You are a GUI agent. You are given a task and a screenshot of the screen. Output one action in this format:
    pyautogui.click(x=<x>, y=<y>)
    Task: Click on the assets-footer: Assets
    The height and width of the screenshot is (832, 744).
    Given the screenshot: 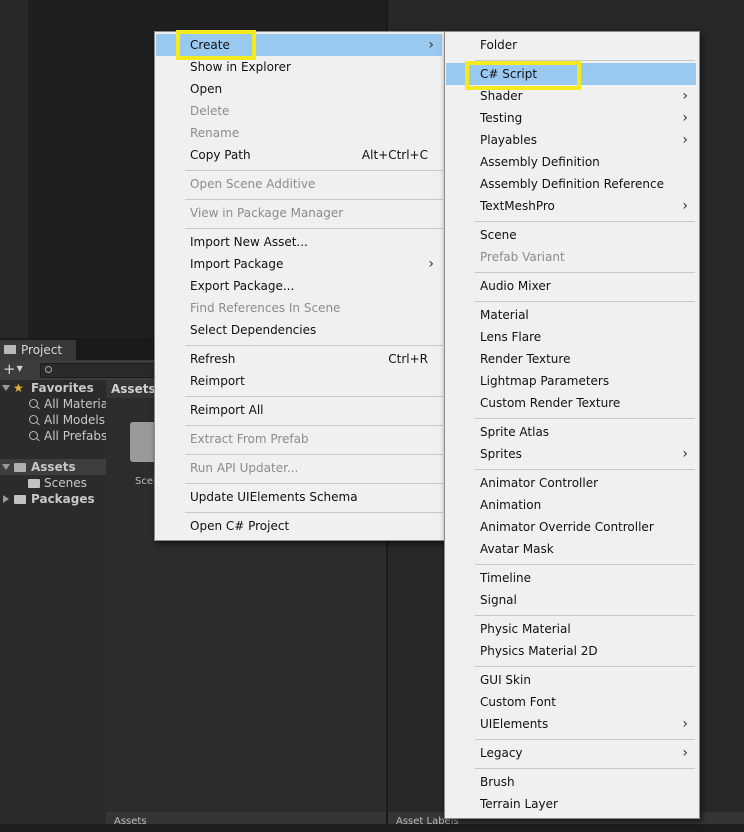 What is the action you would take?
    pyautogui.click(x=246, y=819)
    